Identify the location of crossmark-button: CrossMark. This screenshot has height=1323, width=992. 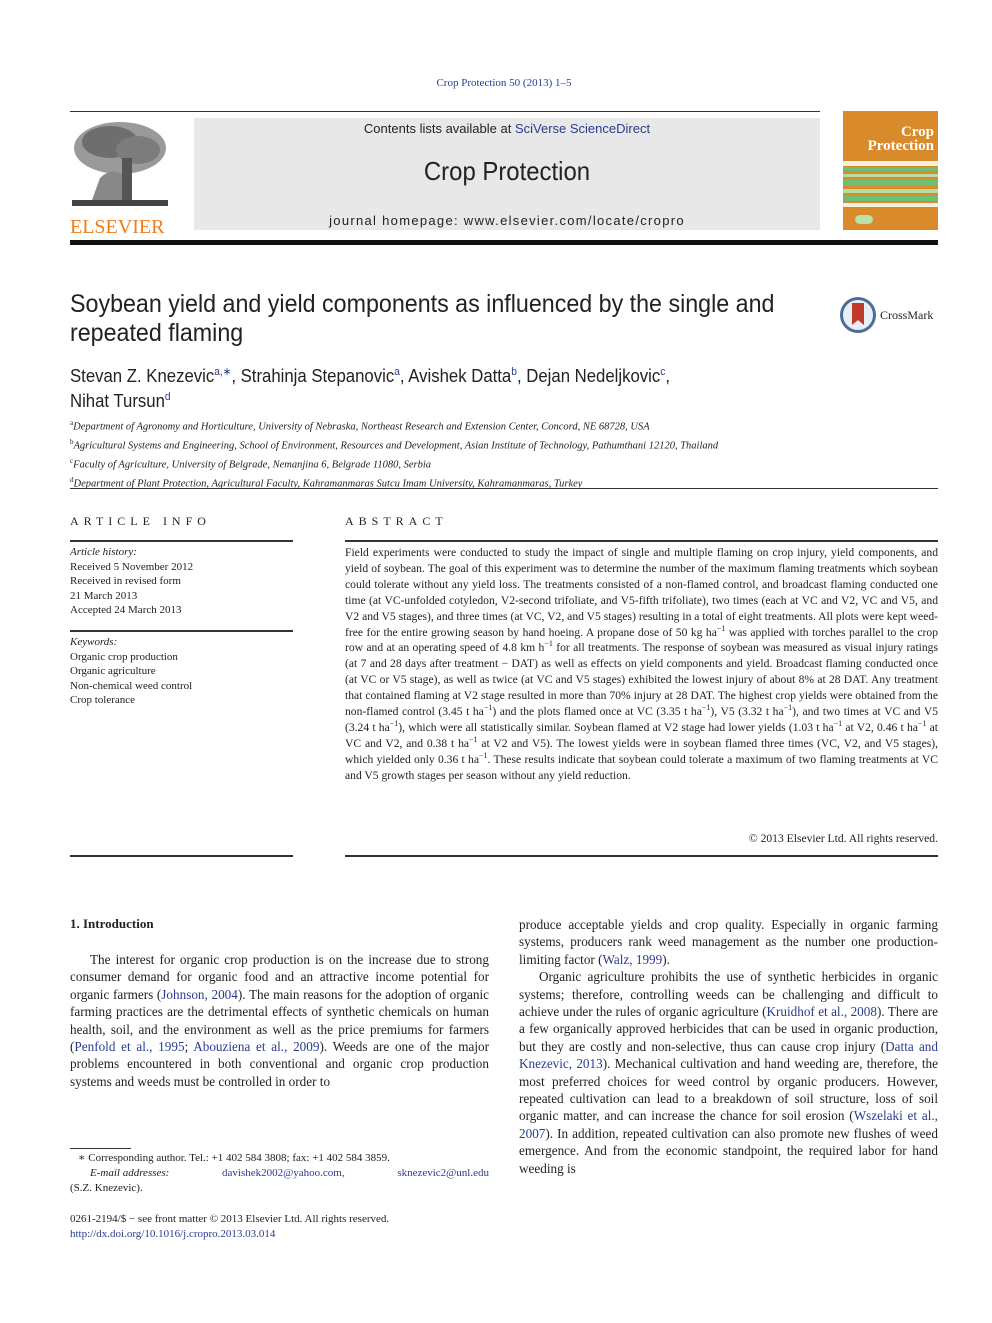
(890, 315).